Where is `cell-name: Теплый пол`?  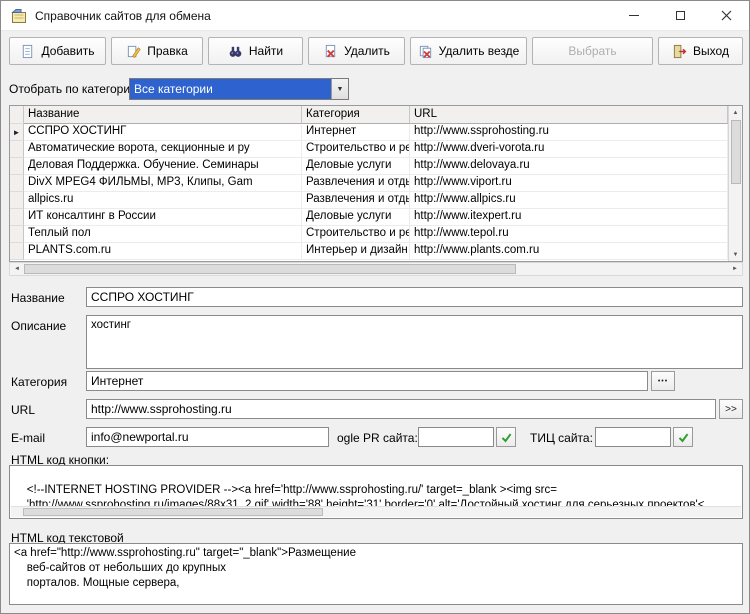 cell-name: Теплый пол is located at coordinates (163, 234).